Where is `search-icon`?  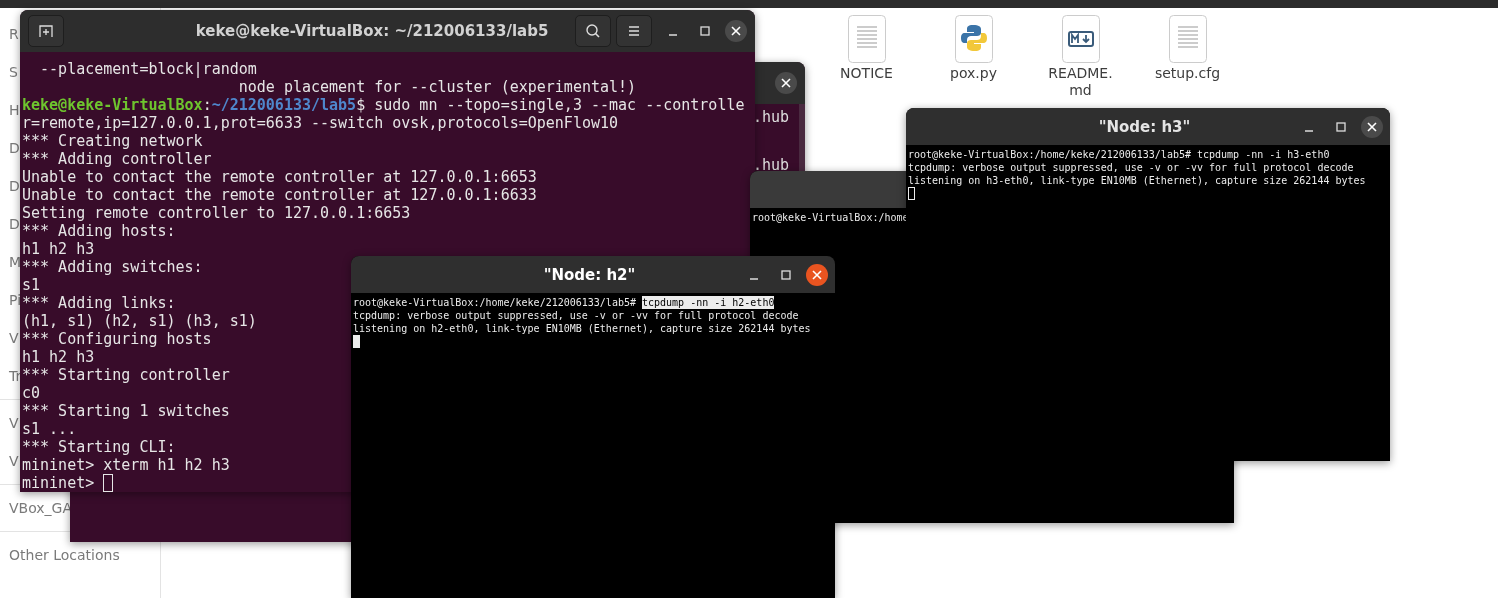
search-icon is located at coordinates (593, 31).